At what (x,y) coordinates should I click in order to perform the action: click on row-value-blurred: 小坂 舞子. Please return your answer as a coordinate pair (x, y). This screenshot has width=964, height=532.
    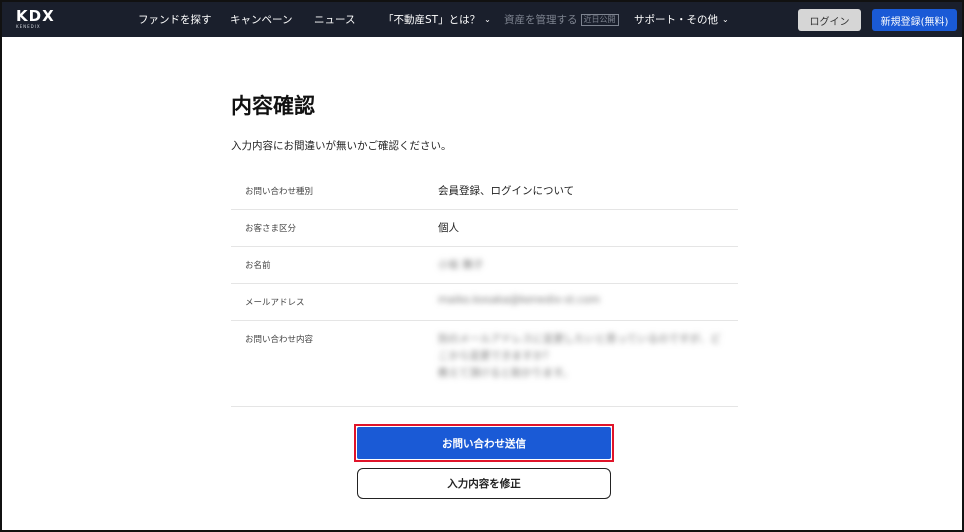
    Looking at the image, I should click on (461, 265).